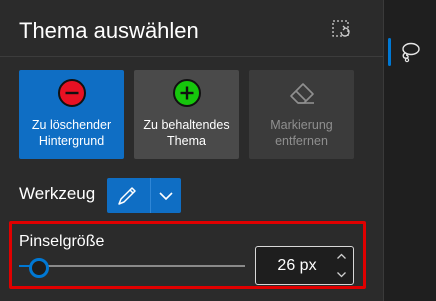  I want to click on eraser-icon, so click(302, 93).